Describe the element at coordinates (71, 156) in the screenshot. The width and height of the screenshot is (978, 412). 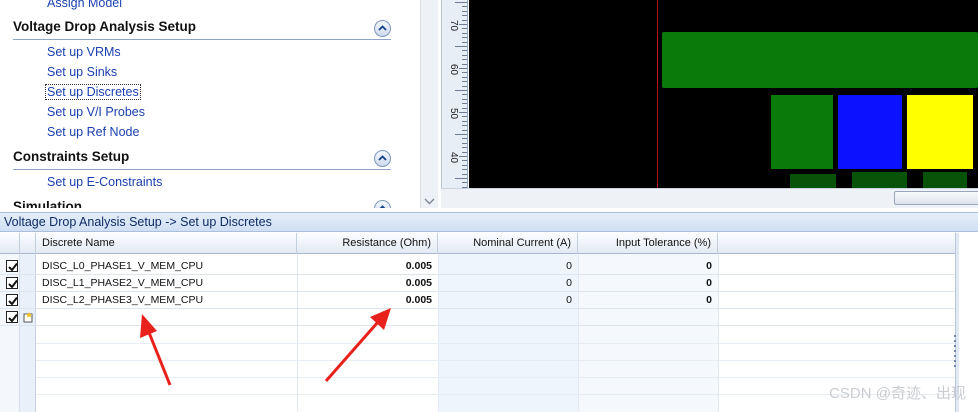
I see `section-title: Constraints Setup` at that location.